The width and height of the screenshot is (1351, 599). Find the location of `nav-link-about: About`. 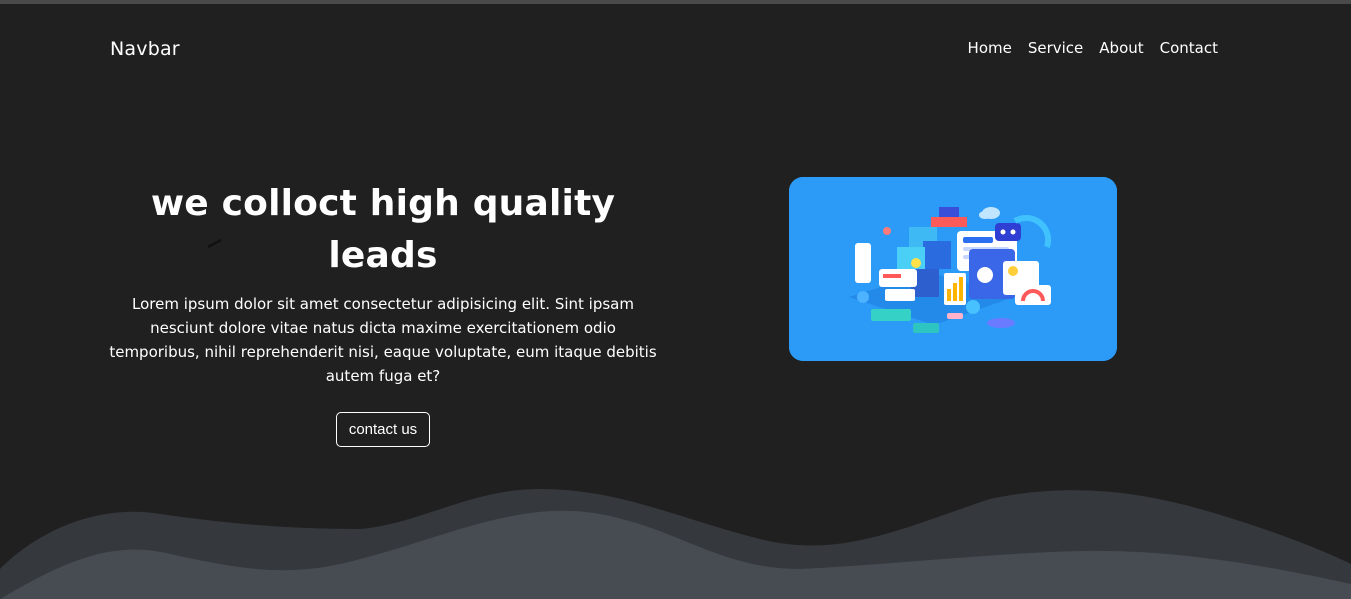

nav-link-about: About is located at coordinates (1121, 48).